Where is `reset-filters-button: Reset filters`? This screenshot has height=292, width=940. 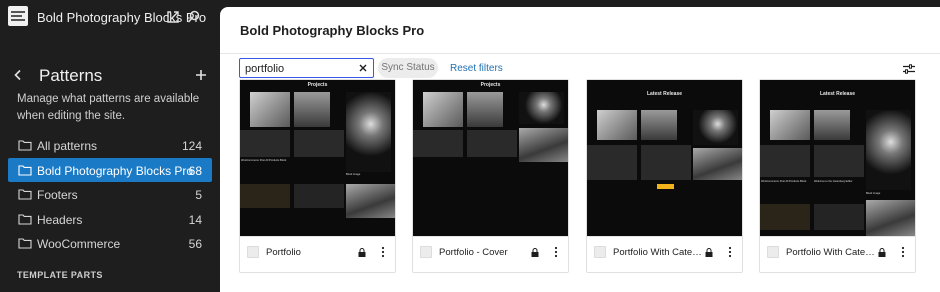 reset-filters-button: Reset filters is located at coordinates (476, 68).